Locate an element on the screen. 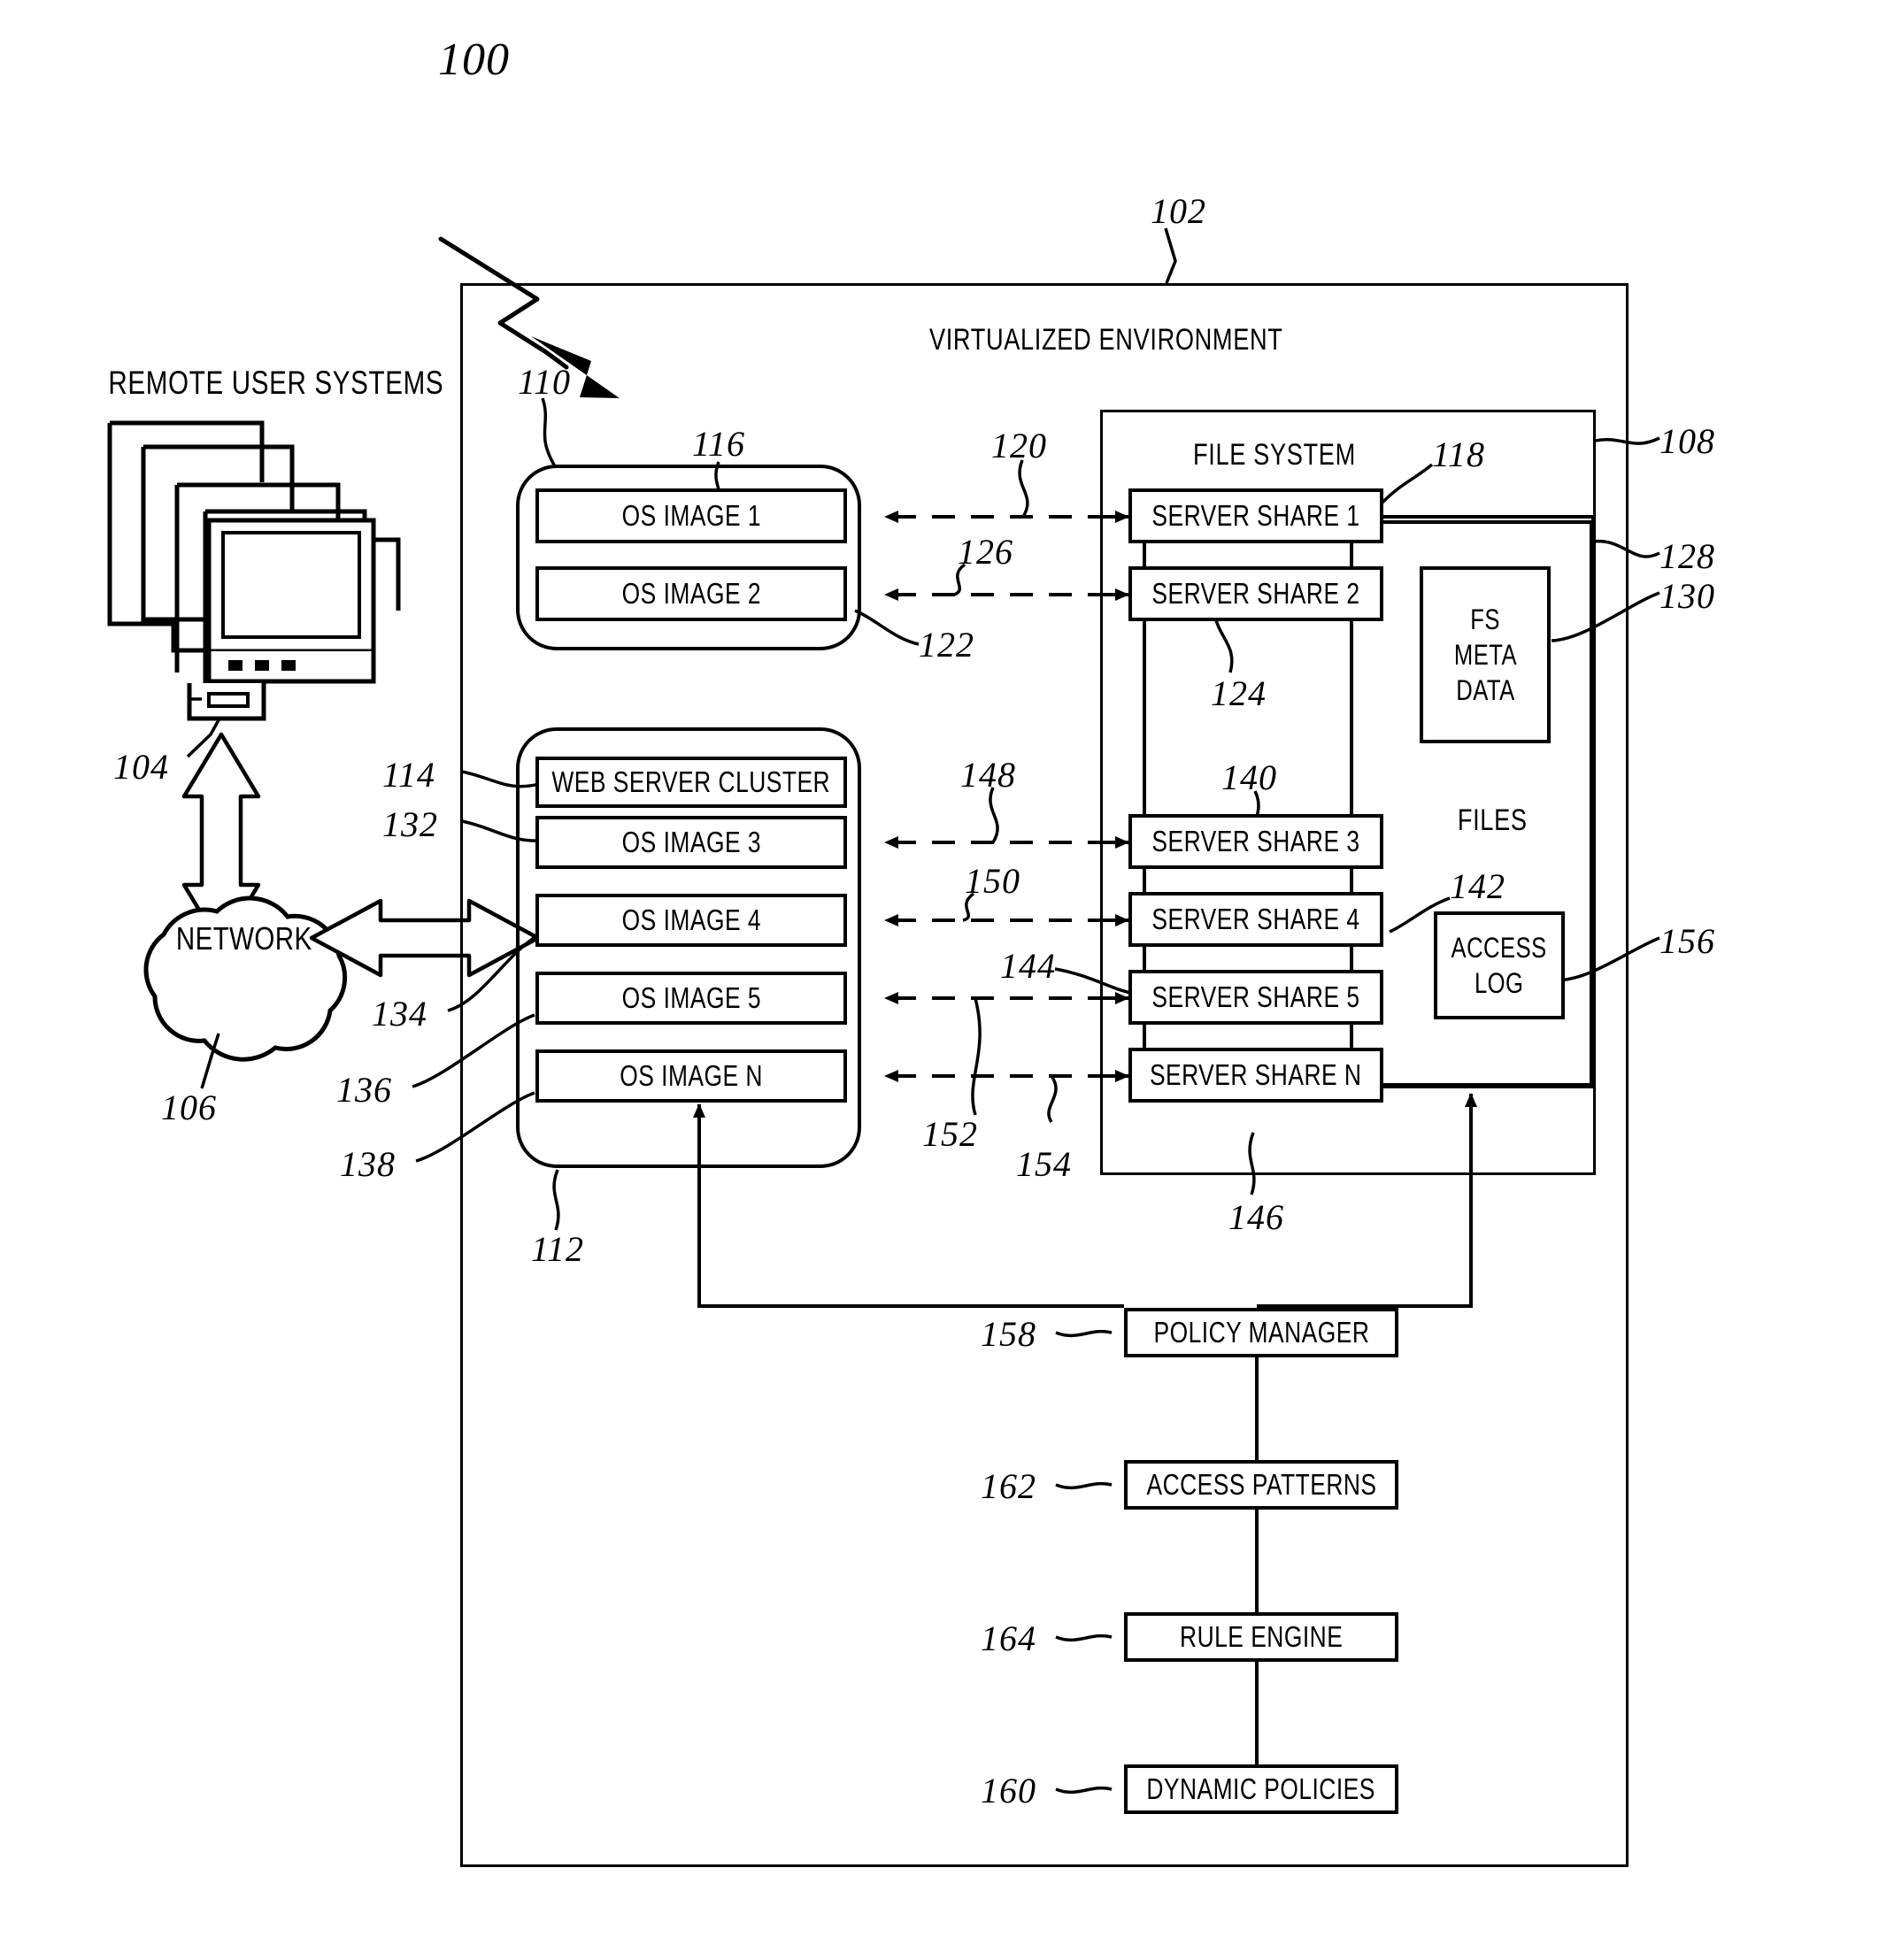 The image size is (1902, 1960). rule-engine-box: RULE ENGINE is located at coordinates (1261, 1637).